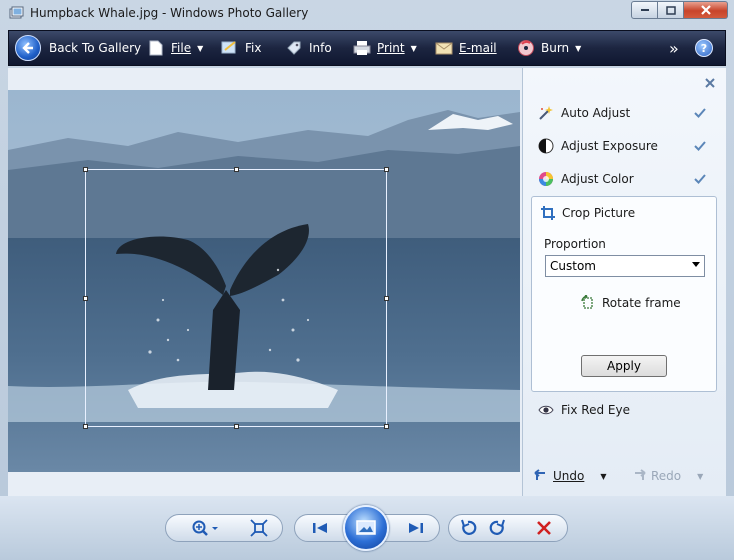  I want to click on rotate-counterclockwise-button, so click(468, 528).